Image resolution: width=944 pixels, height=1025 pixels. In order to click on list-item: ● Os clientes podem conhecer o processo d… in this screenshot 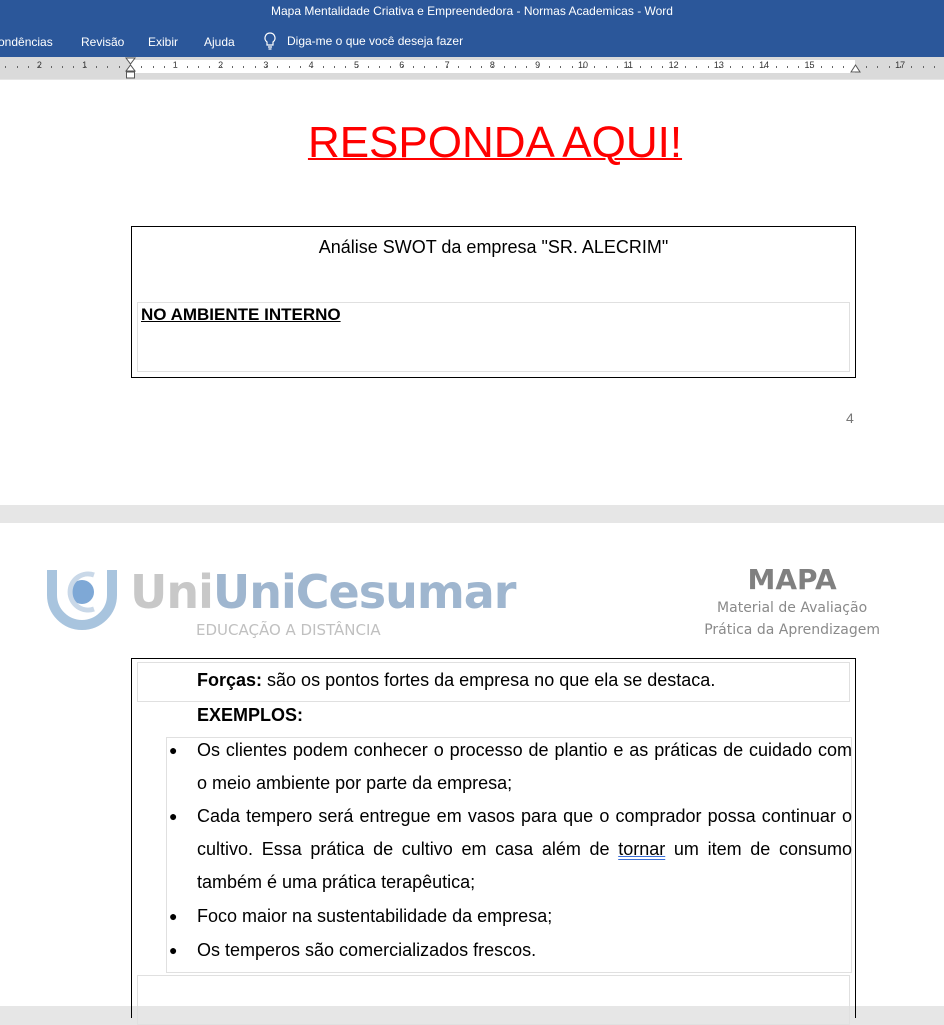, I will do `click(510, 767)`.